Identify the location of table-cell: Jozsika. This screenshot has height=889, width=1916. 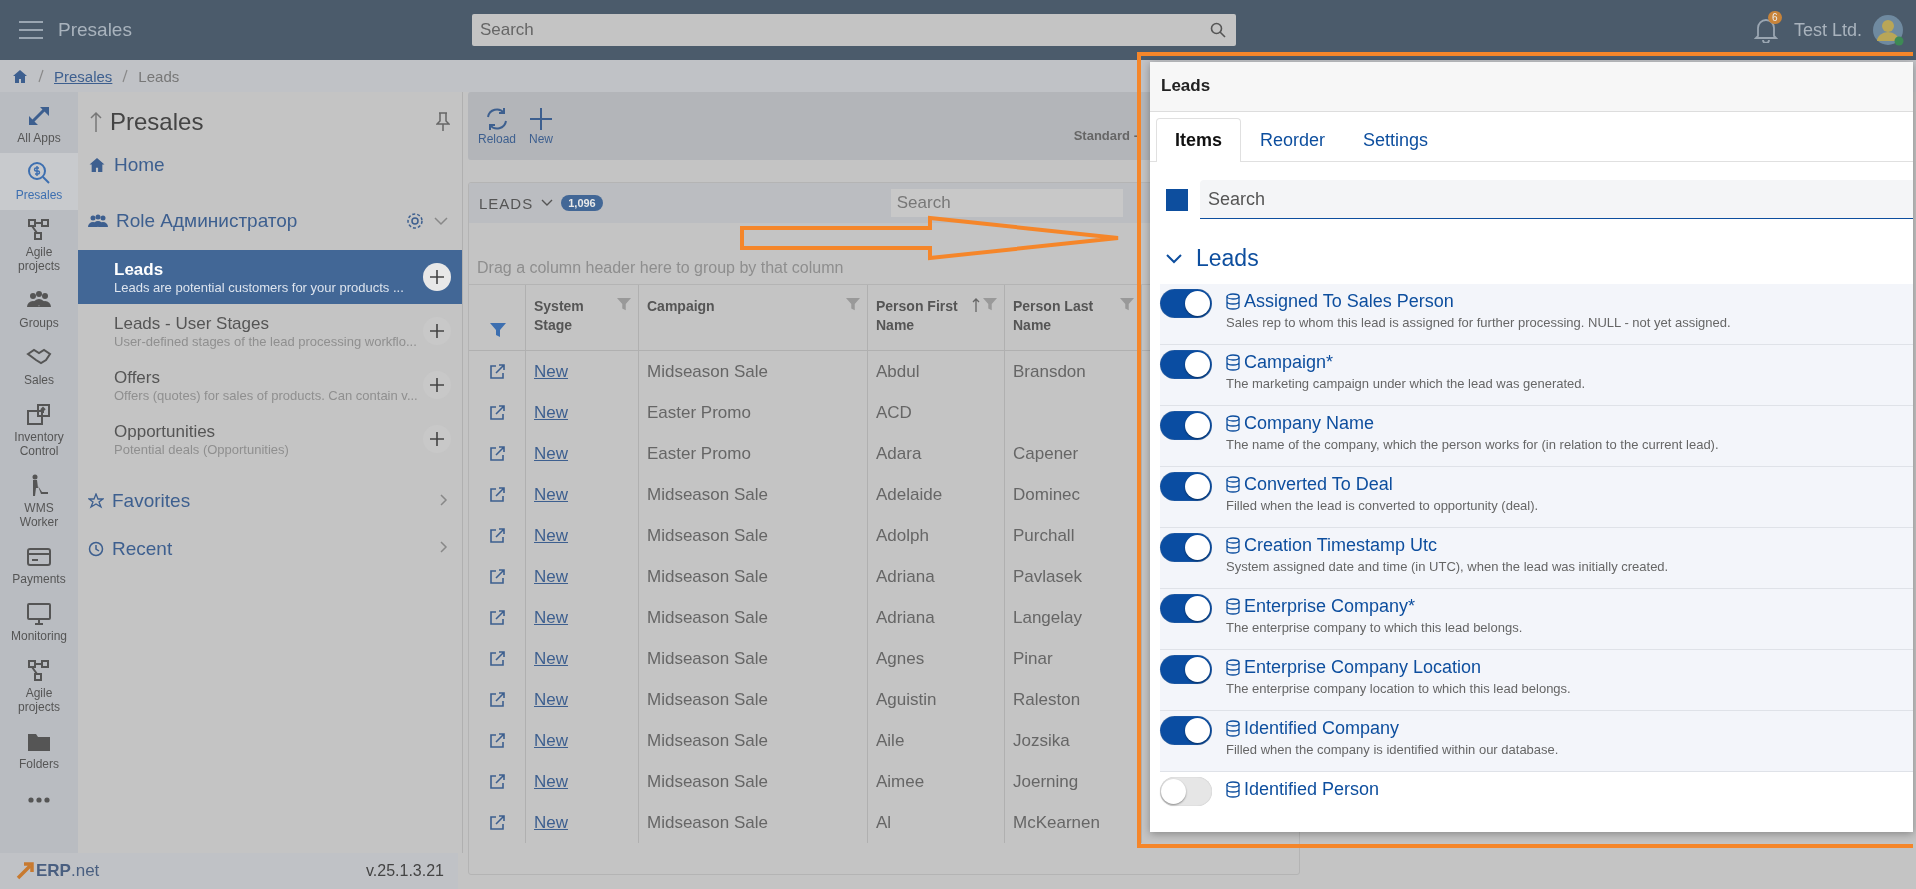
(1041, 740).